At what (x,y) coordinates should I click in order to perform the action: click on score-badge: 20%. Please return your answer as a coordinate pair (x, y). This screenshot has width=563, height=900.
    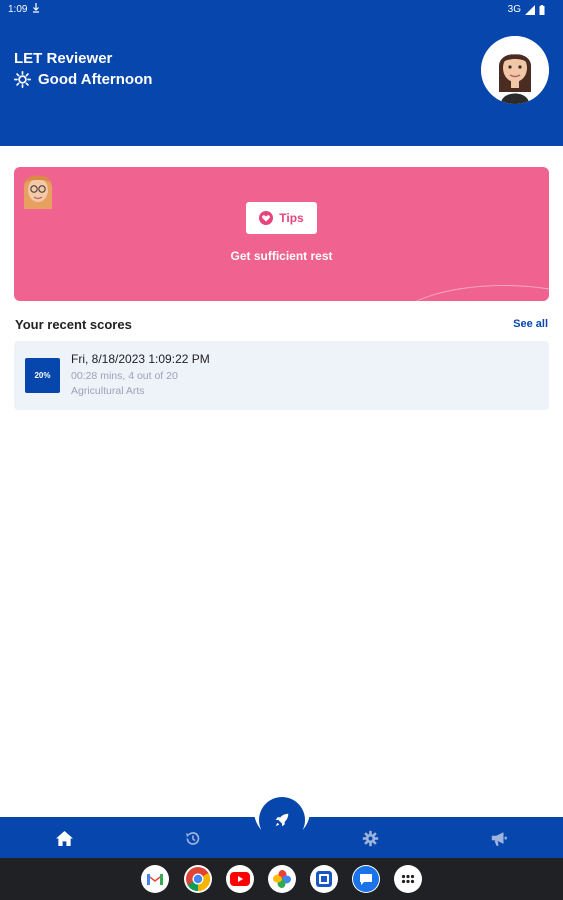
    Looking at the image, I should click on (42, 375).